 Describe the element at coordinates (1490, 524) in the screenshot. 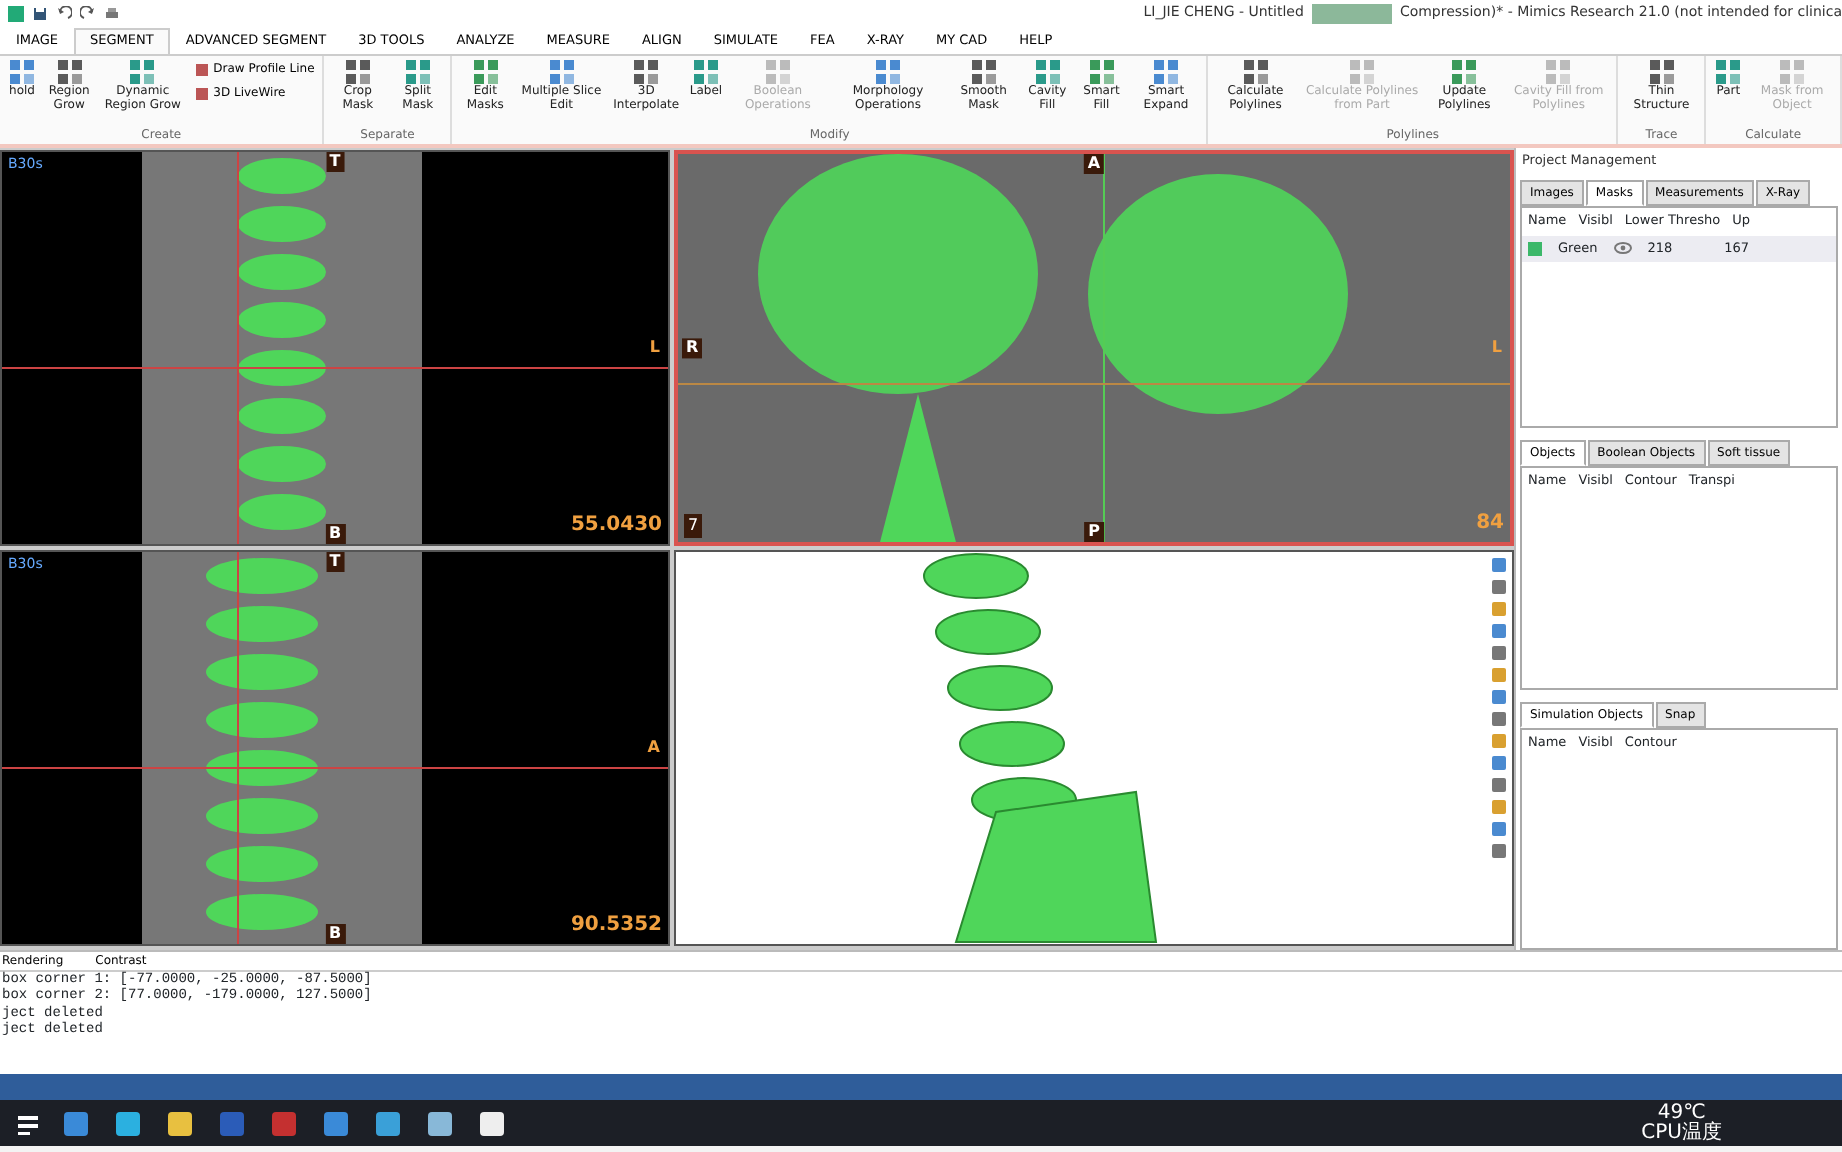

I see `slice-position: 84` at that location.